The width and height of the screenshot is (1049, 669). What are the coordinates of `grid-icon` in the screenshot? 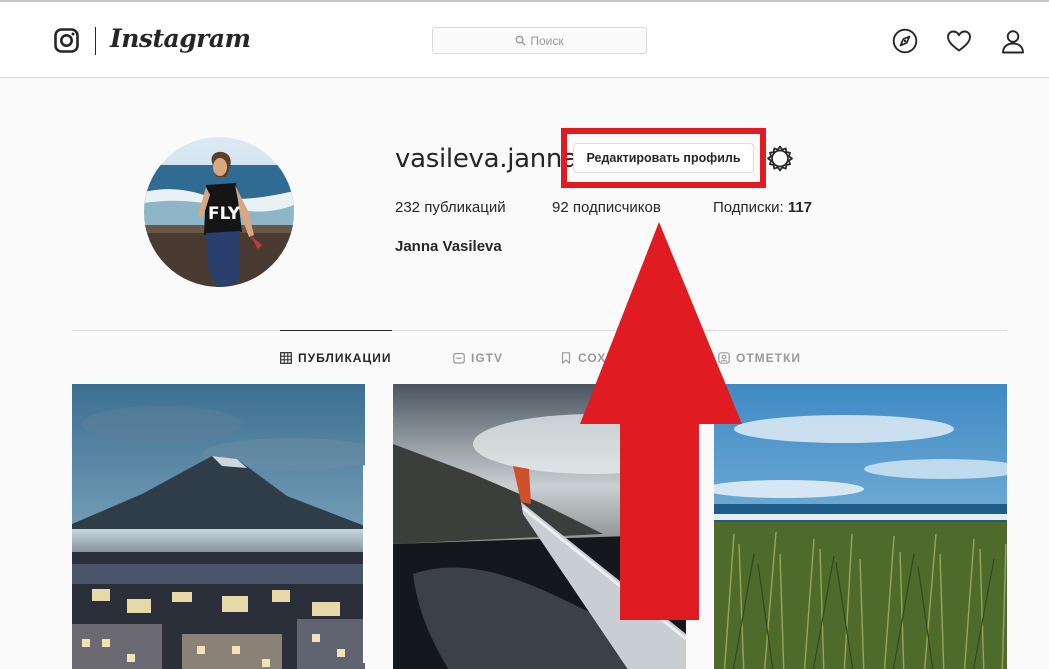 It's located at (286, 358).